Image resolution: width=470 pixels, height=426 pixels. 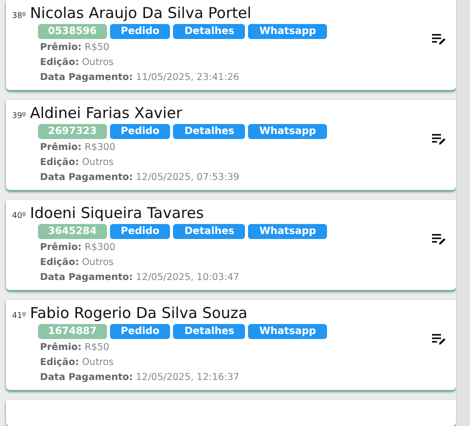 What do you see at coordinates (72, 131) in the screenshot?
I see `code-badge: 2697323` at bounding box center [72, 131].